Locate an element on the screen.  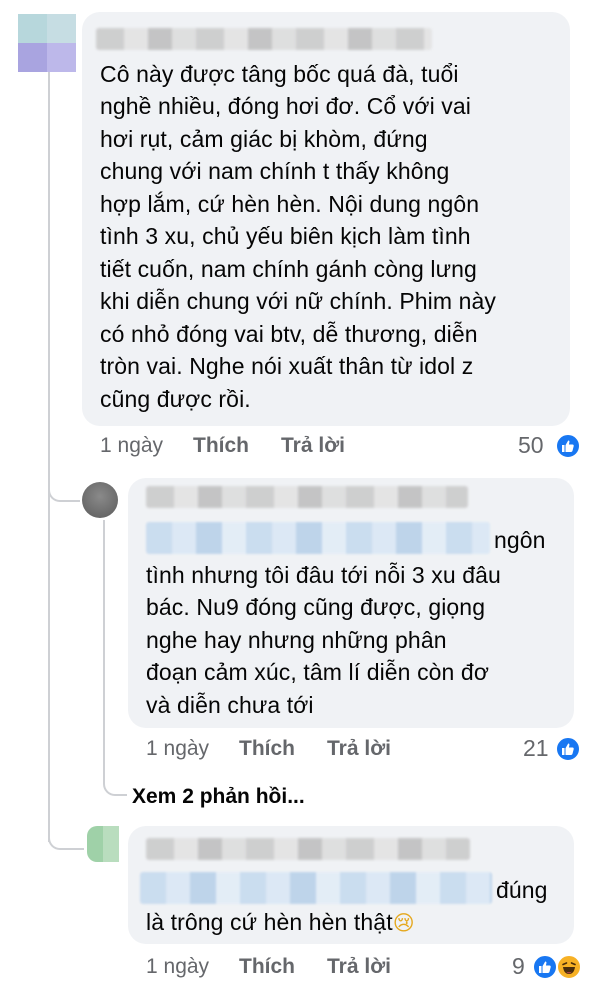
reply-line: và diễn chưa tới is located at coordinates (230, 705).